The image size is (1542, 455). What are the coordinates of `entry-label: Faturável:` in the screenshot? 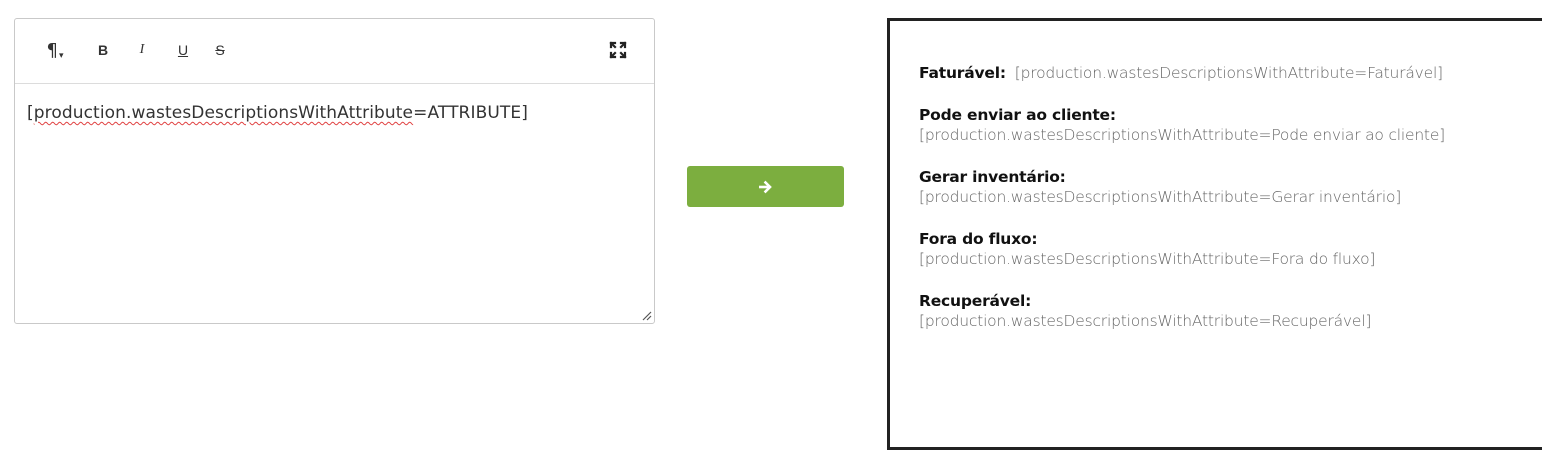 It's located at (962, 73).